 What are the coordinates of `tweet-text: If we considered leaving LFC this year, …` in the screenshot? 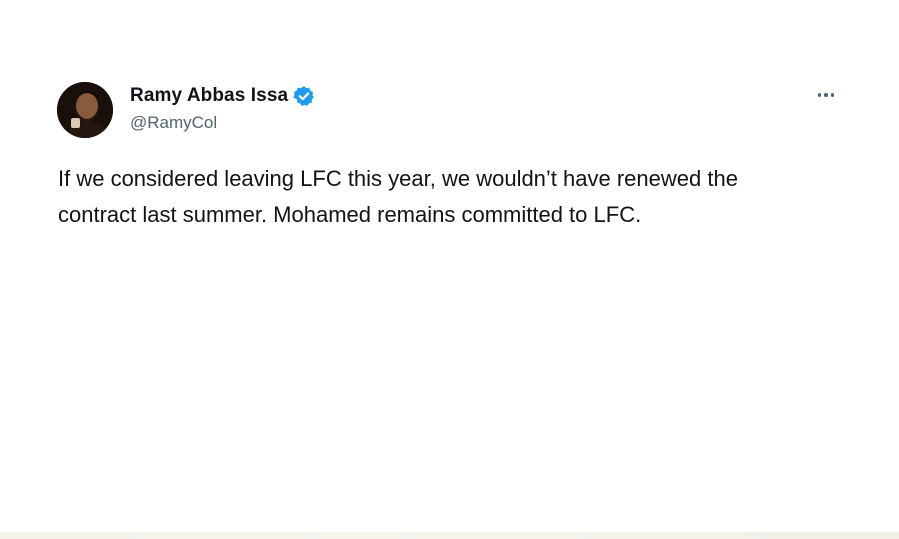 It's located at (398, 196).